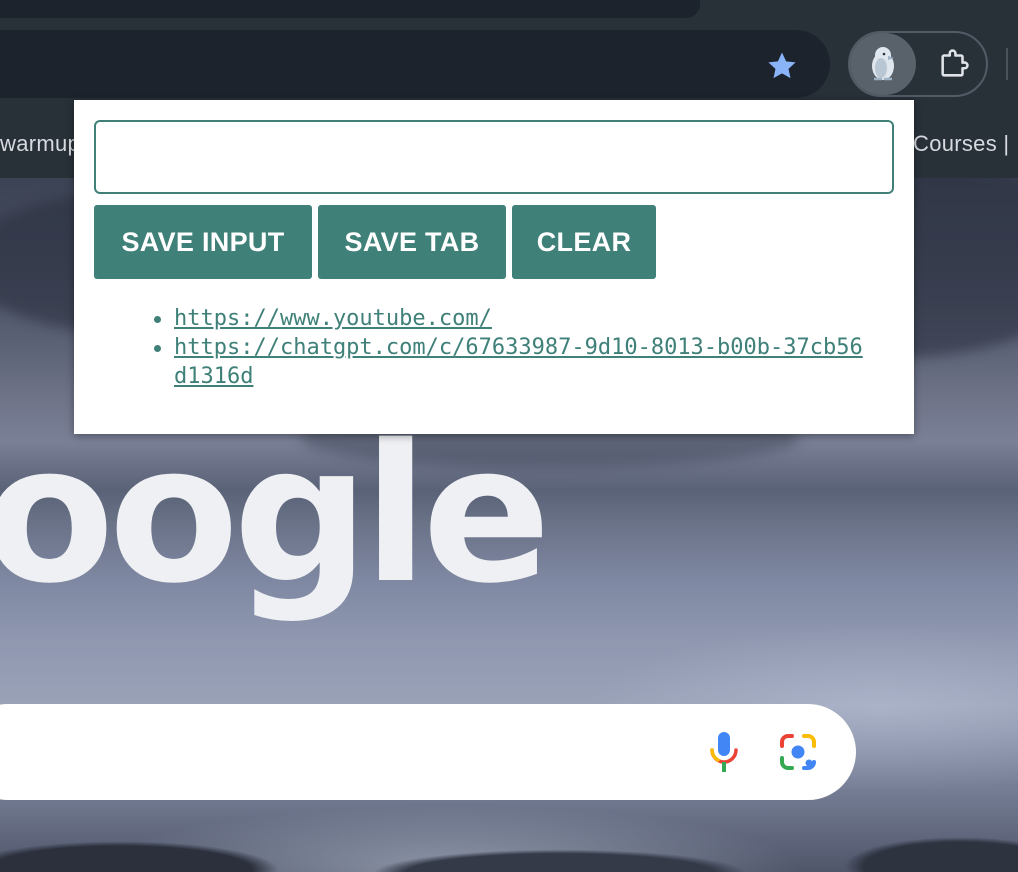 The height and width of the screenshot is (872, 1018). I want to click on active-tab, so click(350, 9).